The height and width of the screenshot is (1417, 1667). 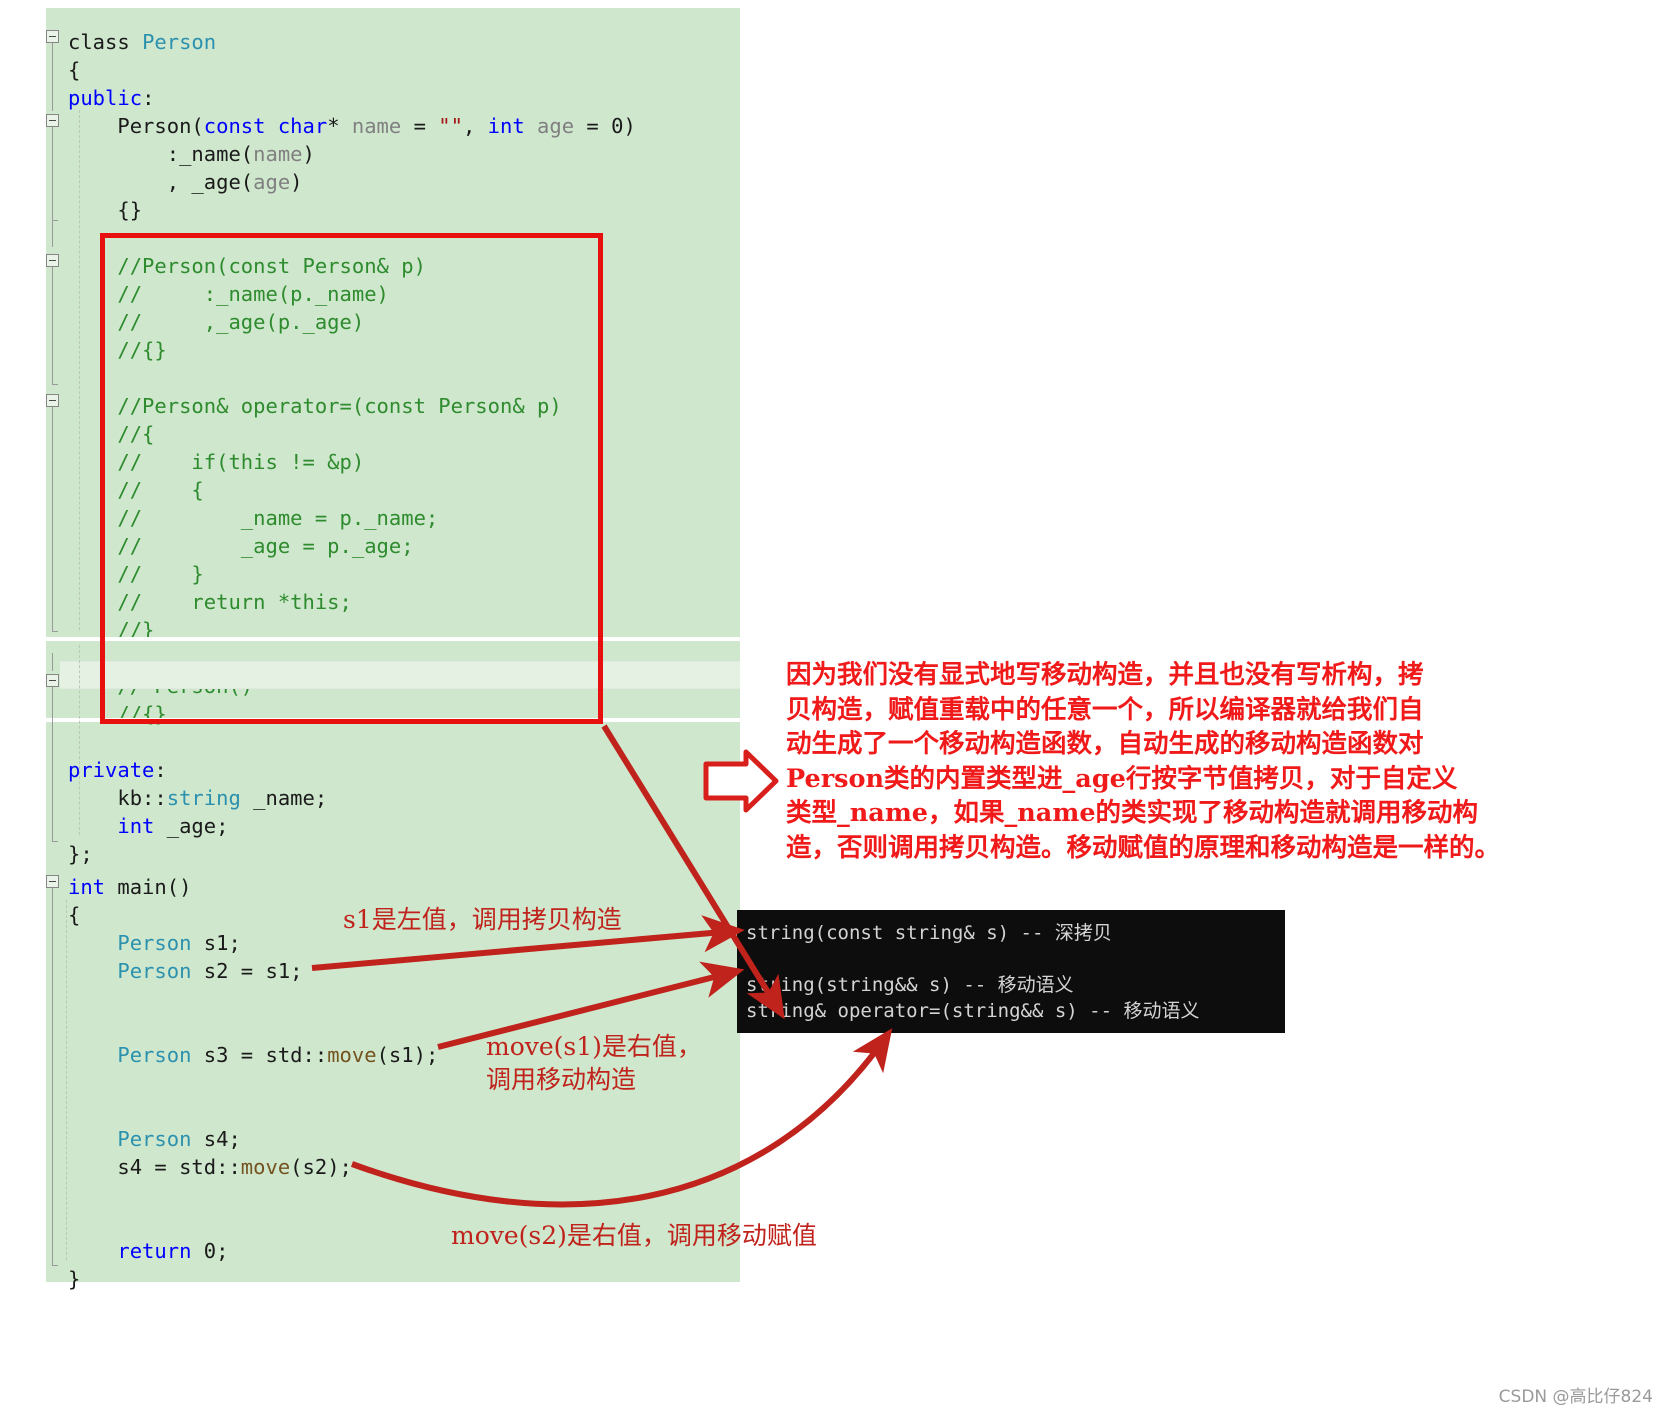 What do you see at coordinates (1122, 778) in the screenshot?
I see `note-line: Person类的内置类型进_age行按字节值拷贝，对于自定义` at bounding box center [1122, 778].